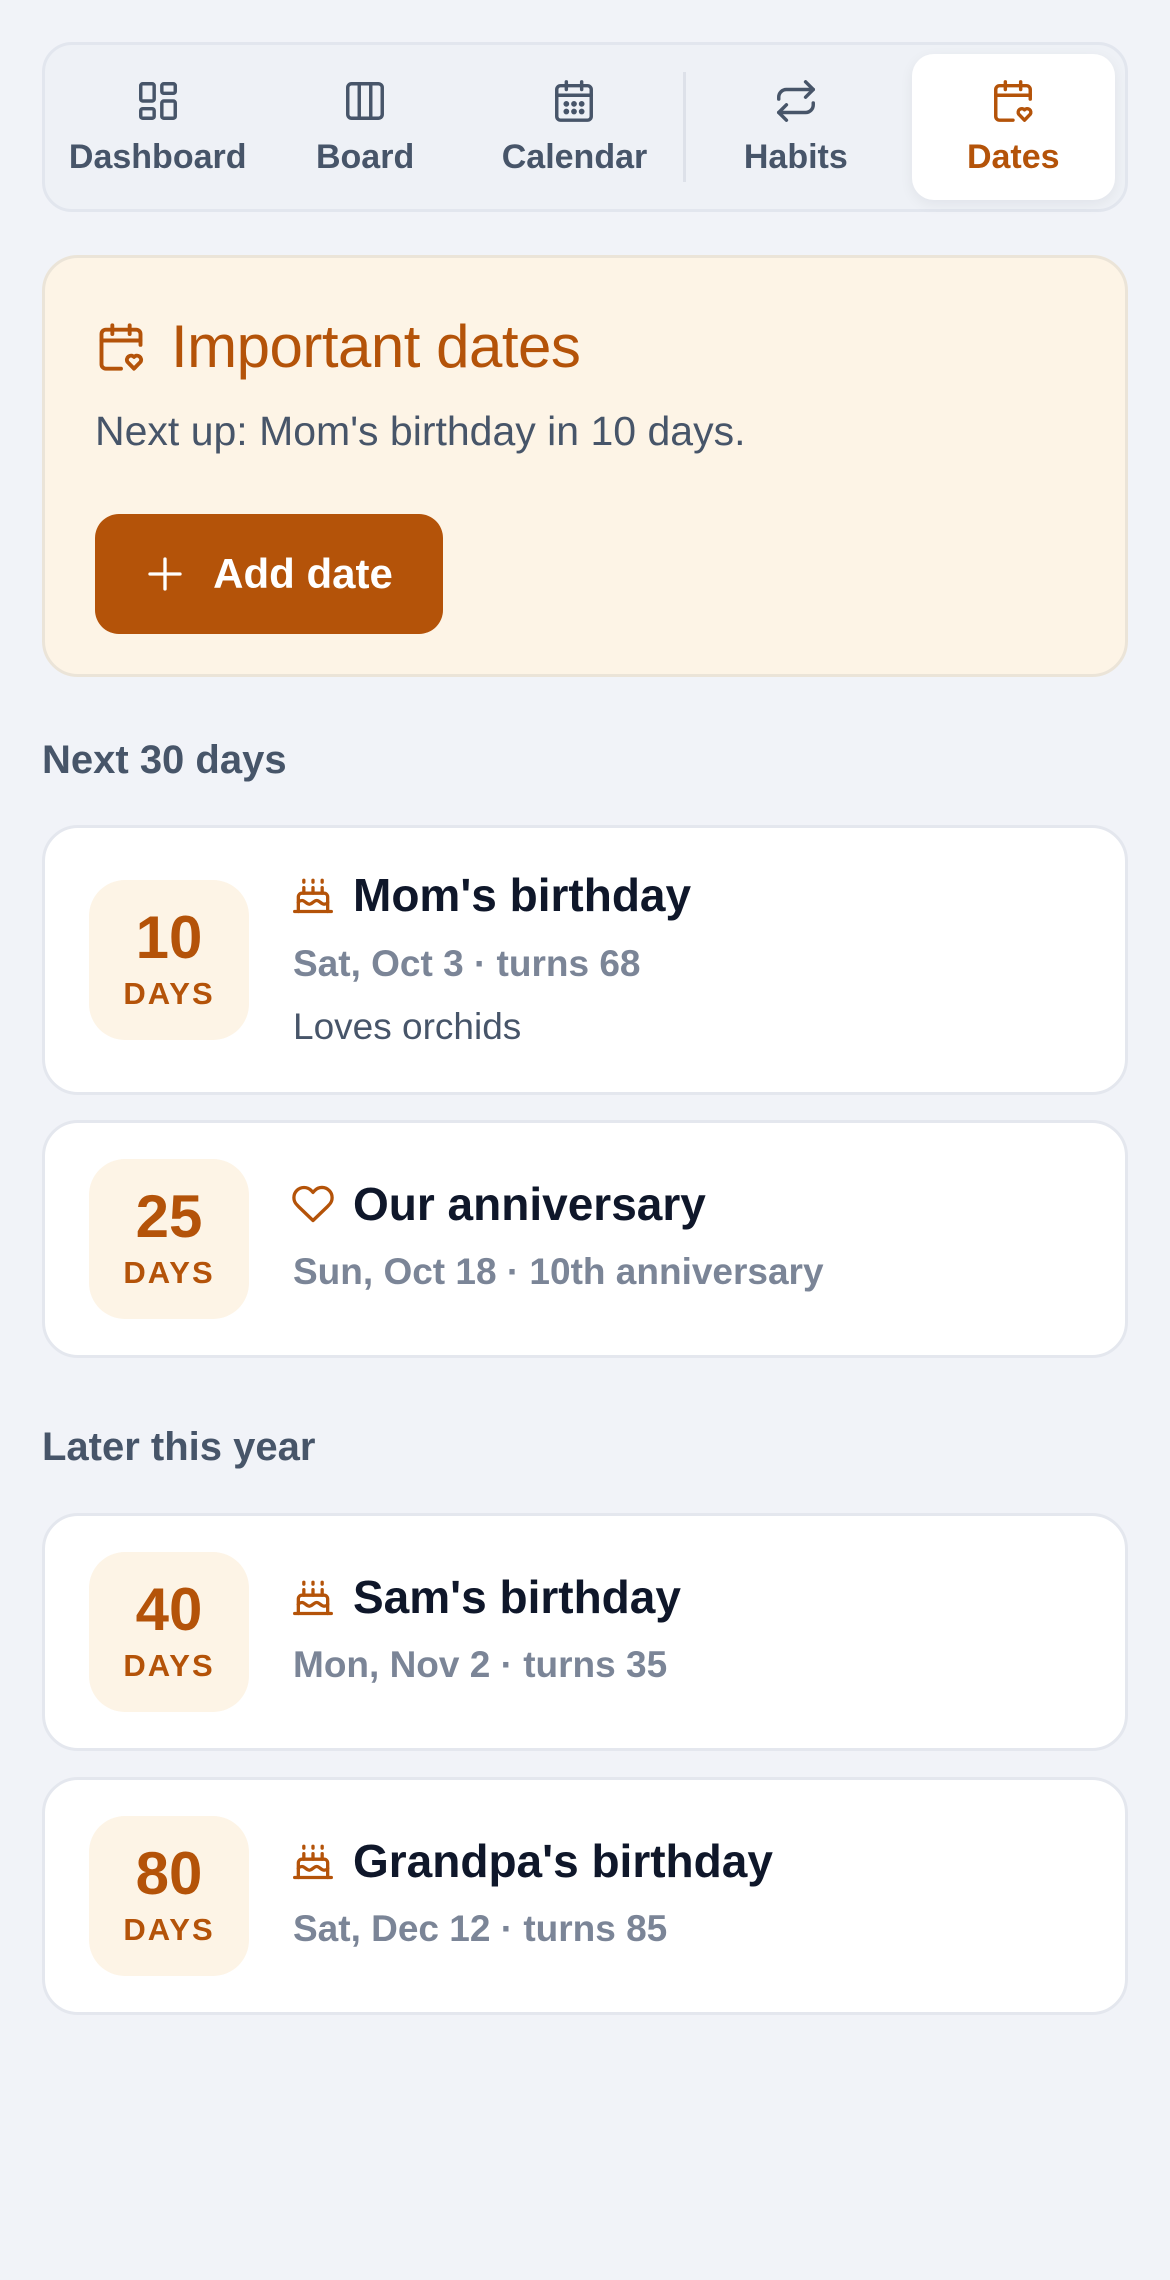 Image resolution: width=1170 pixels, height=2280 pixels. I want to click on nav-tab-board: Board, so click(364, 127).